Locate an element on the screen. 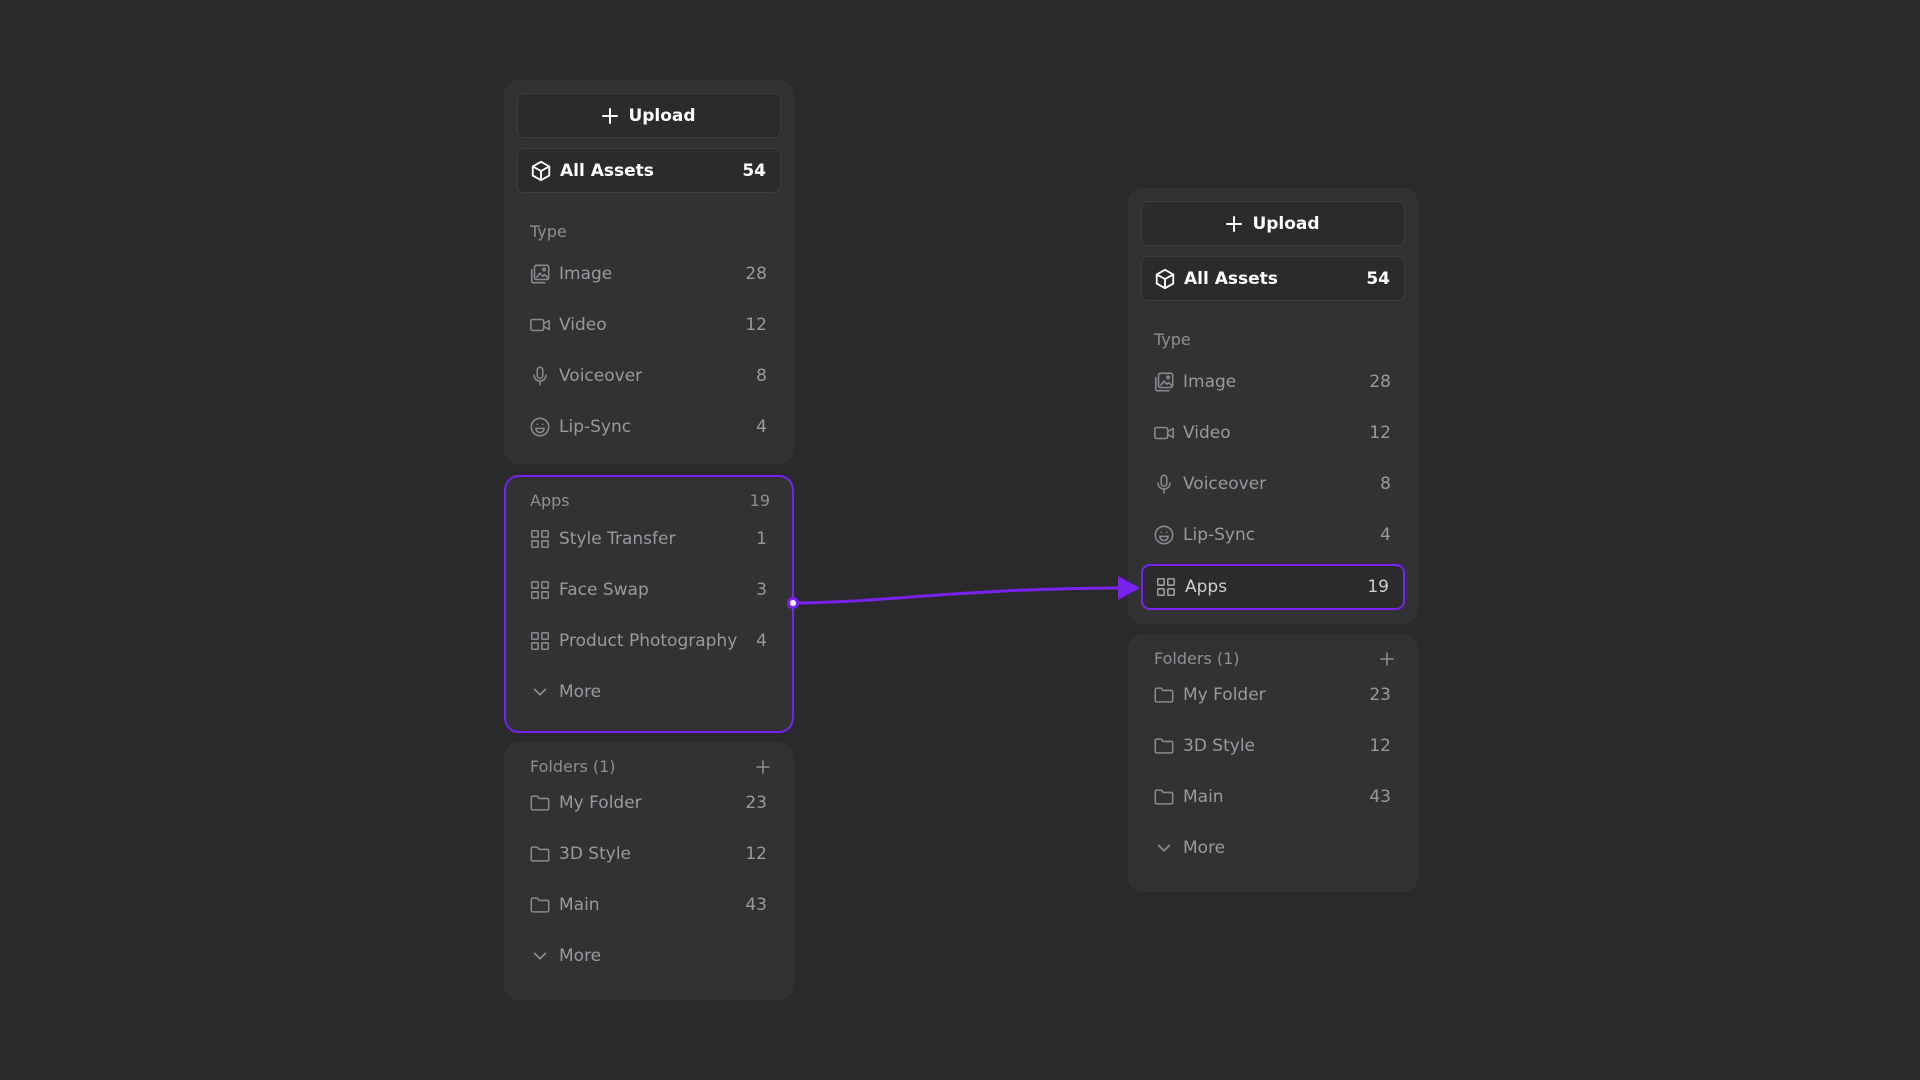 This screenshot has height=1080, width=1920. type-item-count: 8 is located at coordinates (761, 376).